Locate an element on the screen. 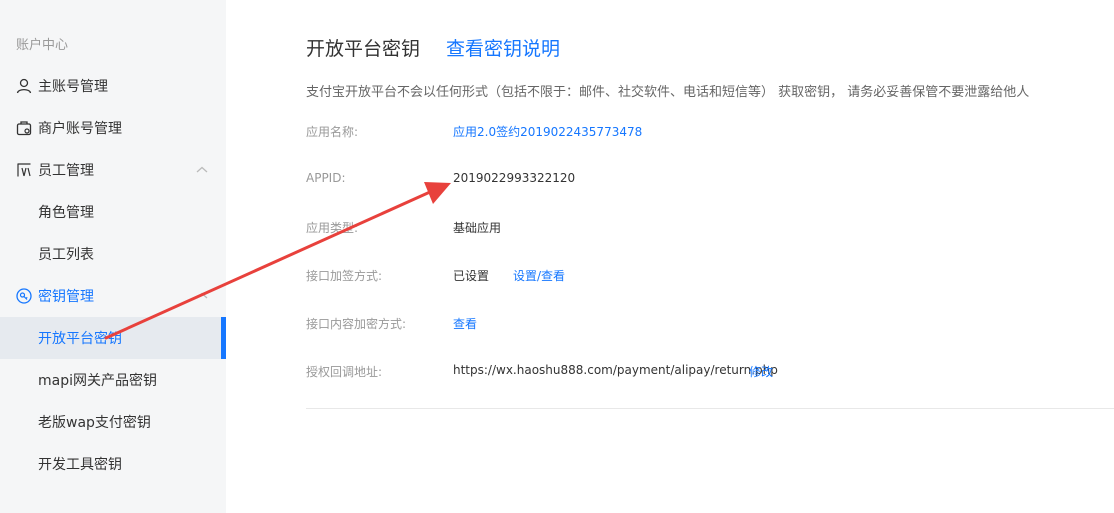 The height and width of the screenshot is (513, 1114). user-icon is located at coordinates (24, 86).